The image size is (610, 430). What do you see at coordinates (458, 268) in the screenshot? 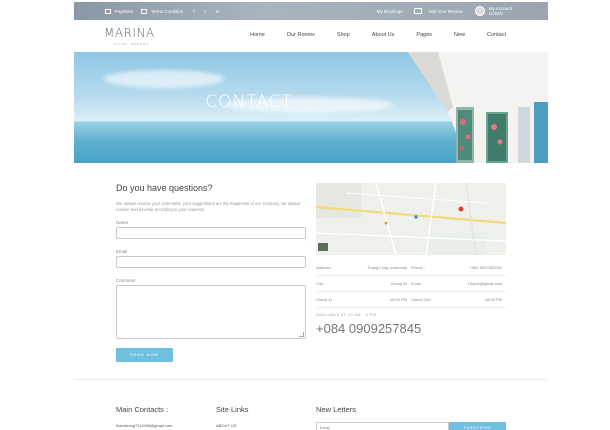
I see `detail-phone: Phone : +084 0927852081` at bounding box center [458, 268].